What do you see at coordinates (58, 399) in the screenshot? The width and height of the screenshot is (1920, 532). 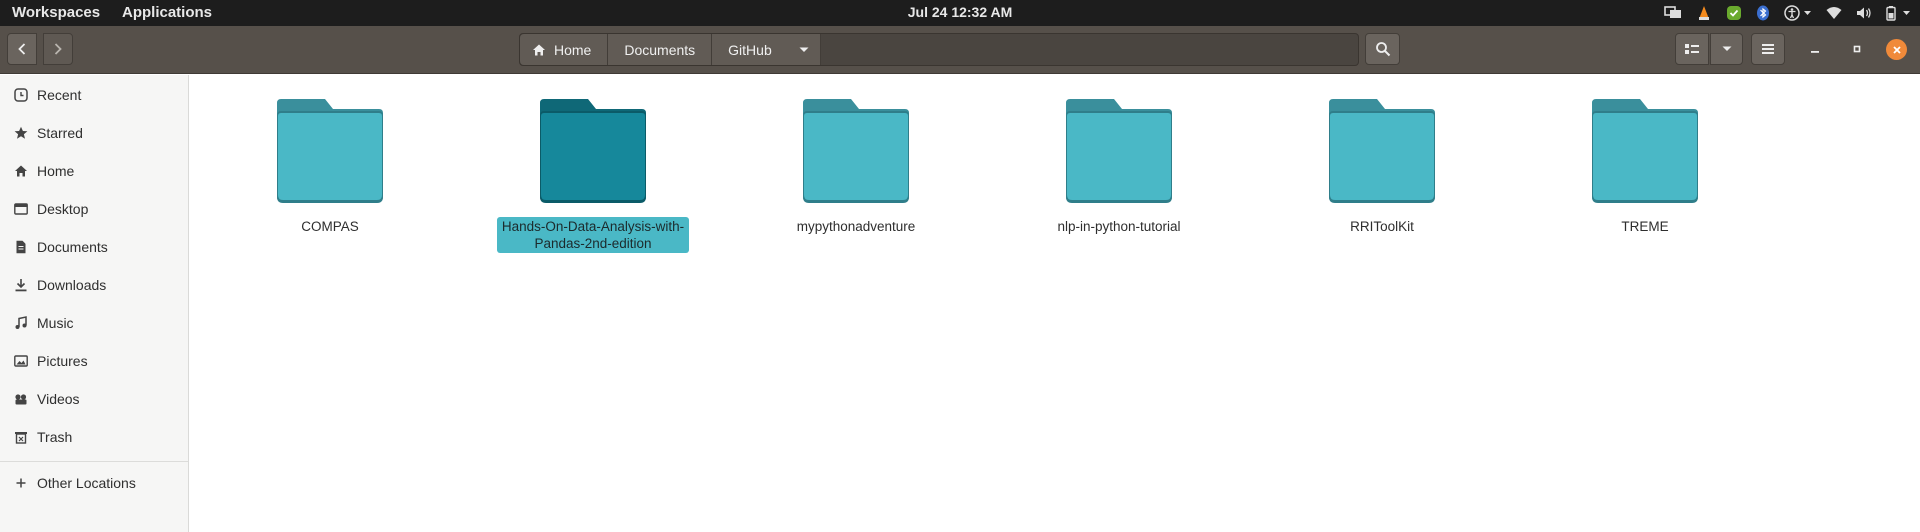 I see `sidebar-item-label: Videos` at bounding box center [58, 399].